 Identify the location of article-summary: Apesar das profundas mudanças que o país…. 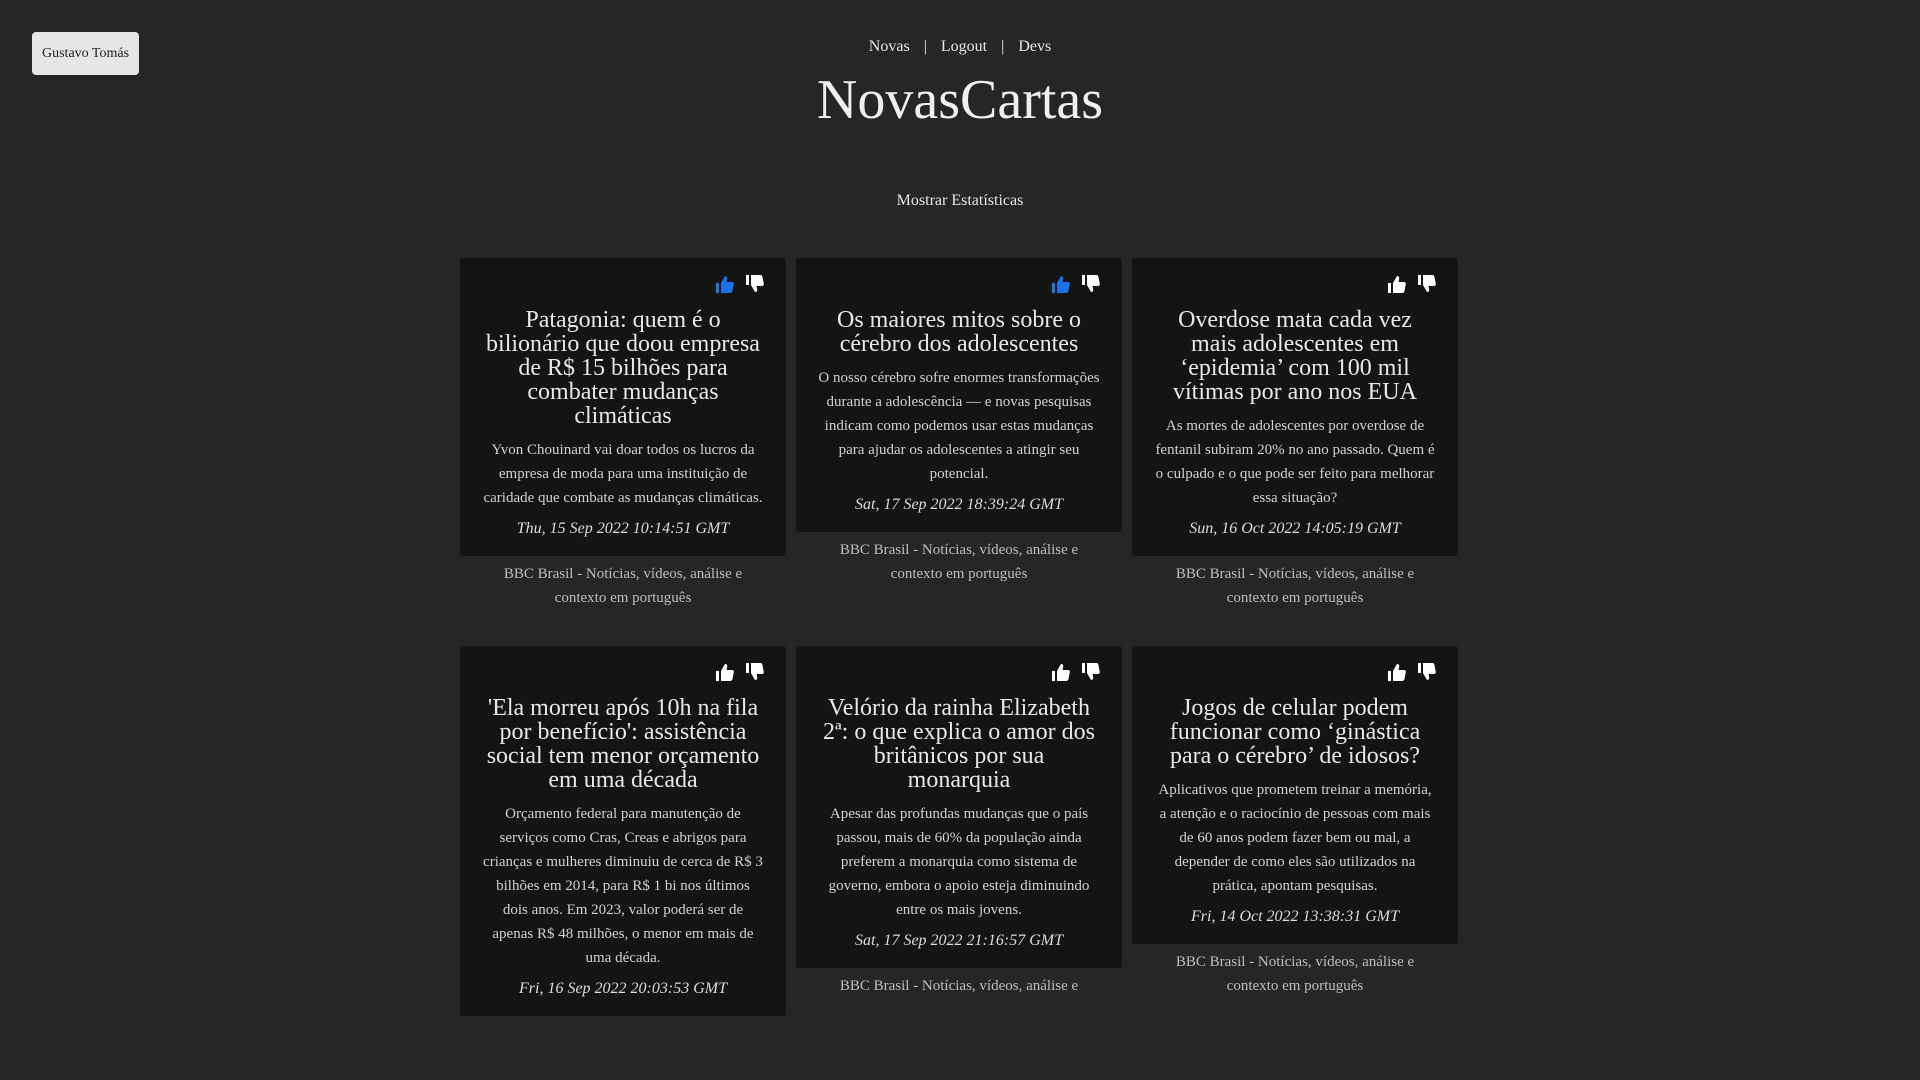
(959, 862).